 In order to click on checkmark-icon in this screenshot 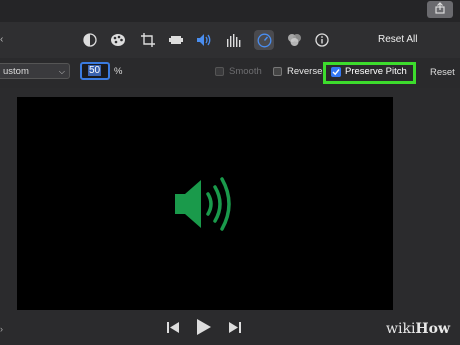, I will do `click(336, 72)`.